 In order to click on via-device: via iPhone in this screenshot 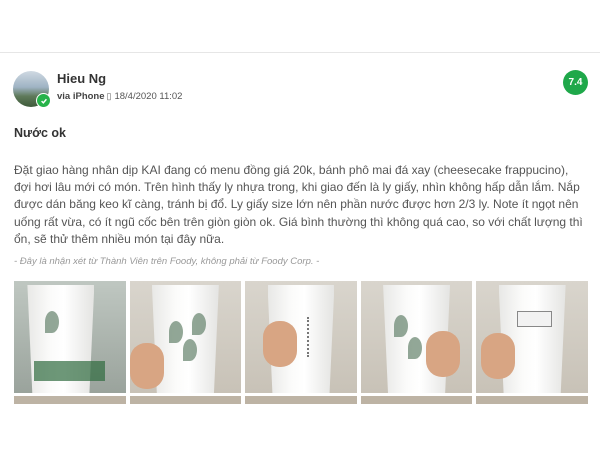, I will do `click(81, 96)`.